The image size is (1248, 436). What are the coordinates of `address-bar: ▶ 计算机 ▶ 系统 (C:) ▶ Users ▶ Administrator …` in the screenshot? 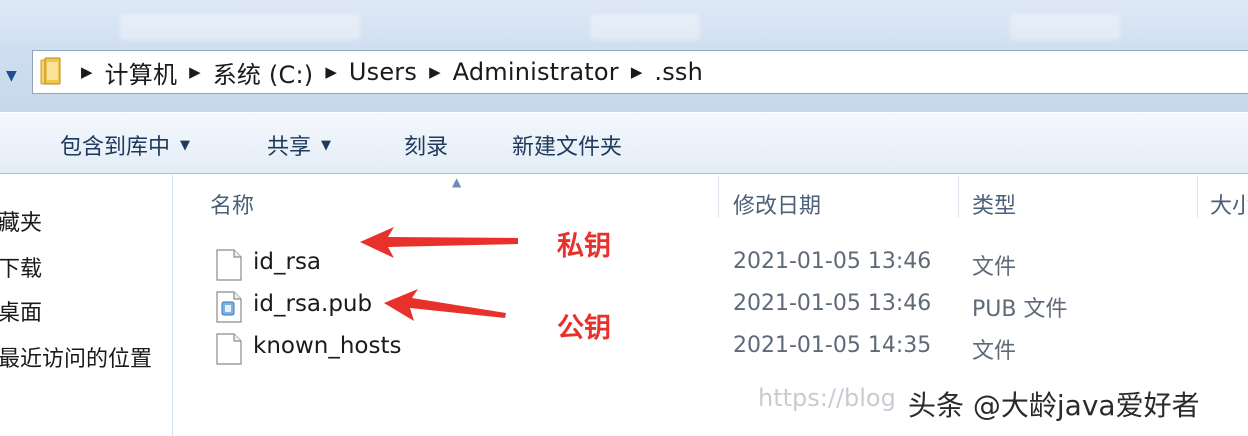 It's located at (640, 72).